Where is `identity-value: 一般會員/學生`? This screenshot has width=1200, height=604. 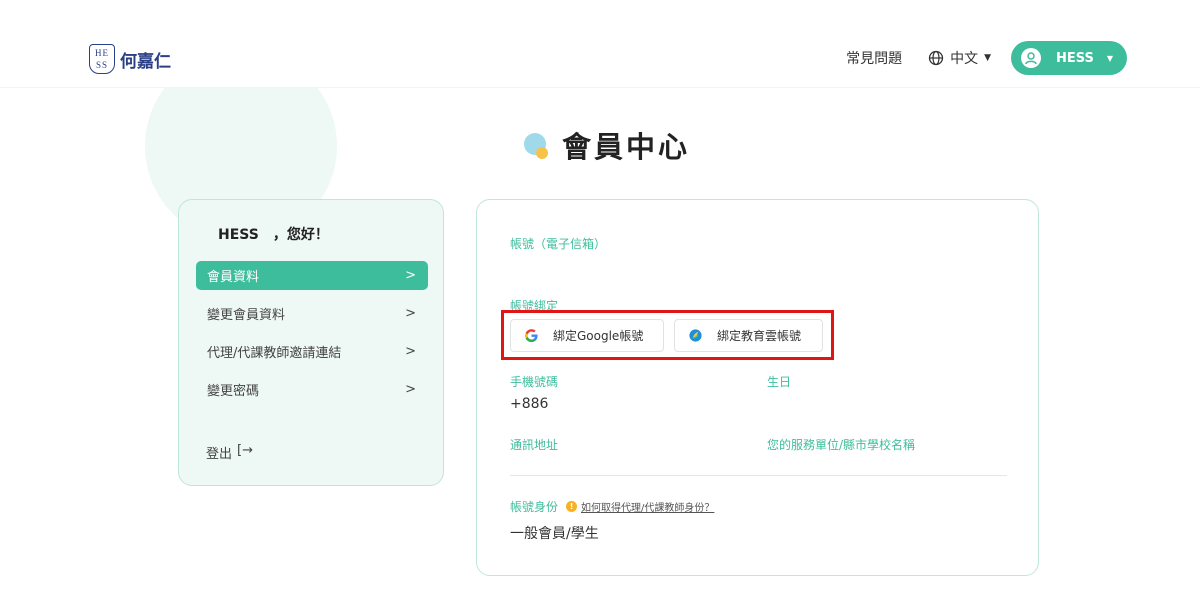
identity-value: 一般會員/學生 is located at coordinates (554, 534).